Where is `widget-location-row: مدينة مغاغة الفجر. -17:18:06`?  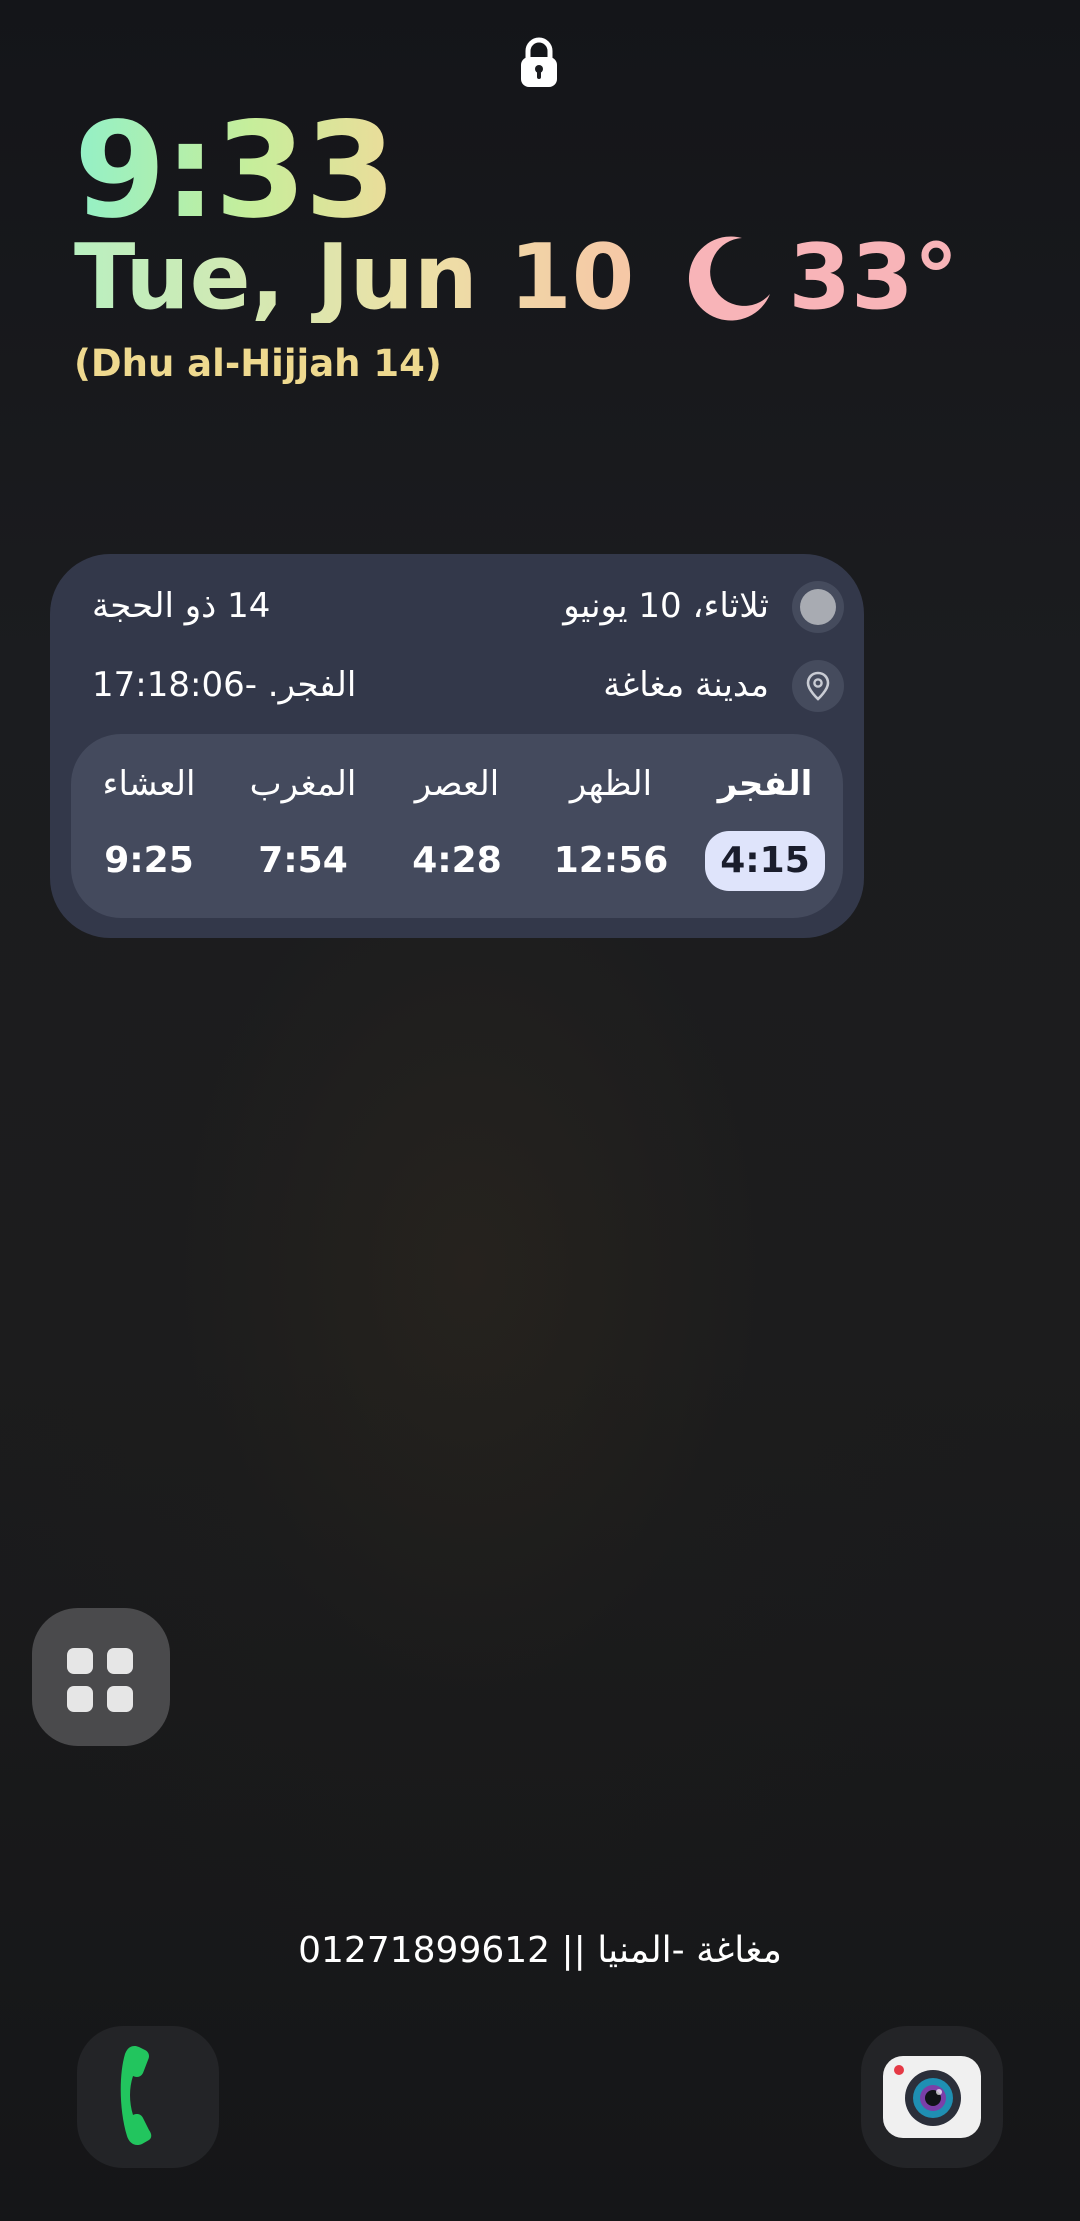 widget-location-row: مدينة مغاغة الفجر. -17:18:06 is located at coordinates (457, 685).